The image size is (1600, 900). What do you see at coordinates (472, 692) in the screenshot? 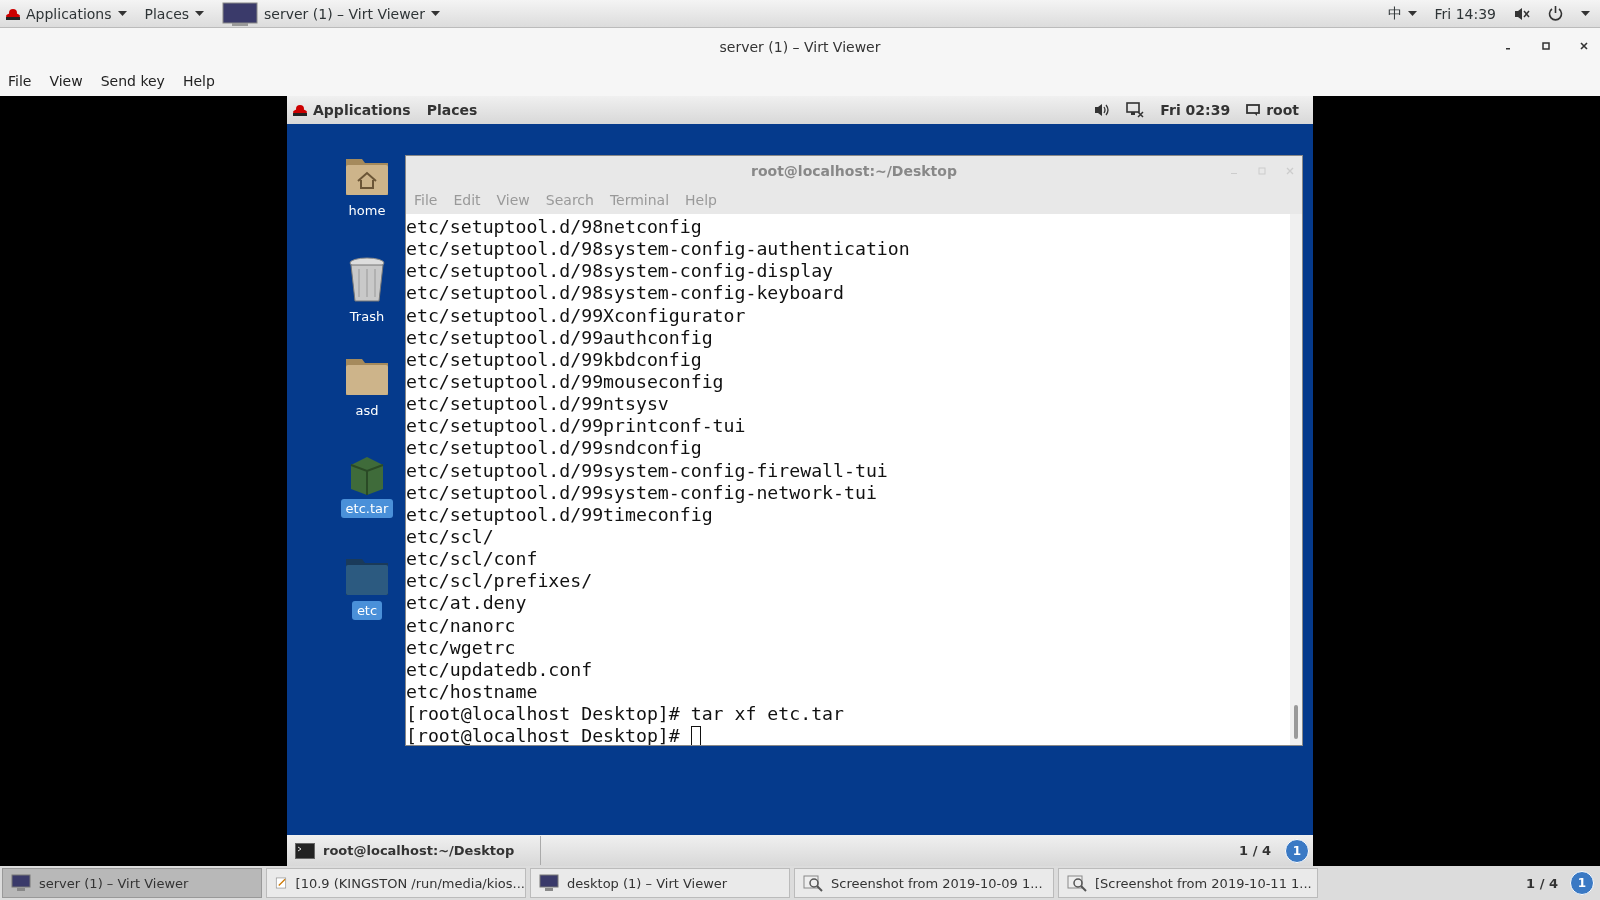
I see `terminal-line: etc/hostname` at bounding box center [472, 692].